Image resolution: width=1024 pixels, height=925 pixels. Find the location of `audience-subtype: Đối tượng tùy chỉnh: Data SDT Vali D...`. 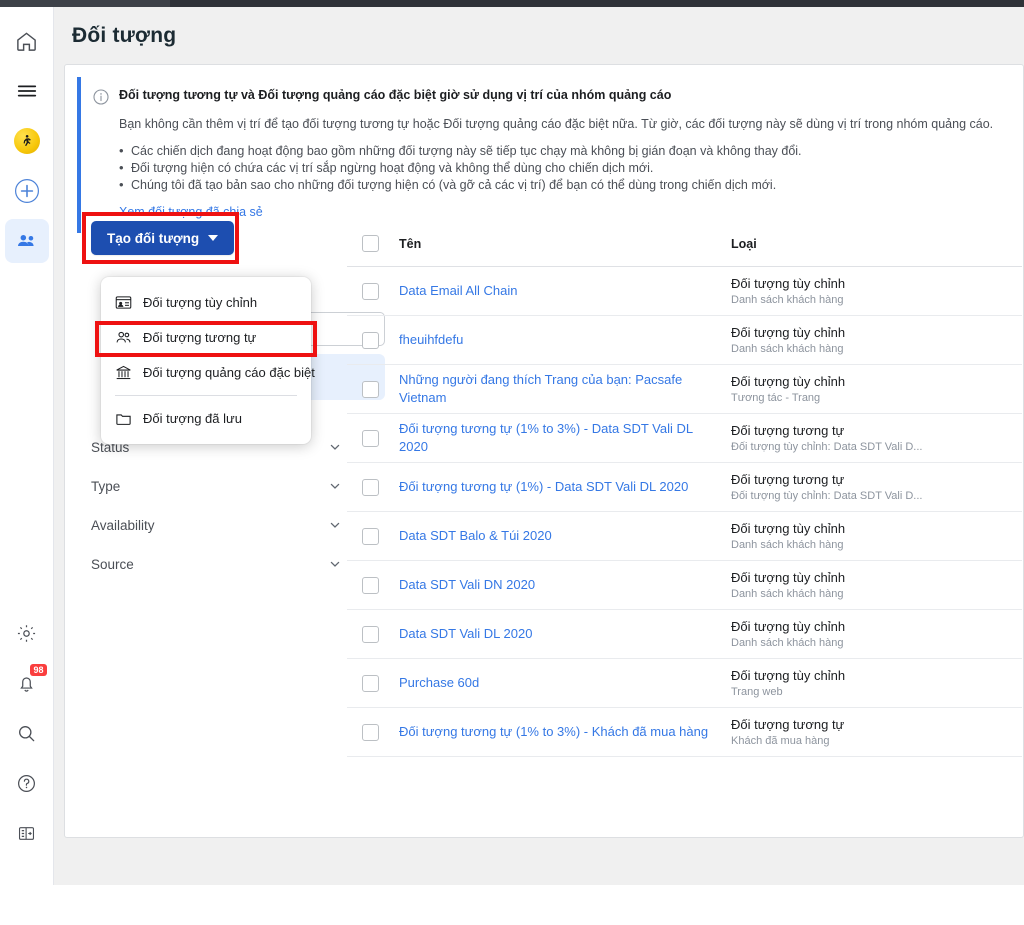

audience-subtype: Đối tượng tùy chỉnh: Data SDT Vali D... is located at coordinates (827, 495).